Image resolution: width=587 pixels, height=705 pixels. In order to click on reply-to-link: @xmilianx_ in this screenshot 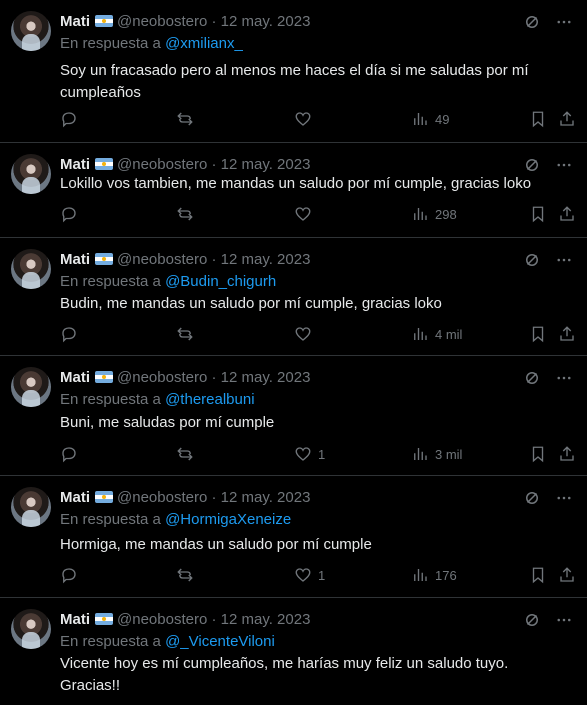, I will do `click(204, 43)`.